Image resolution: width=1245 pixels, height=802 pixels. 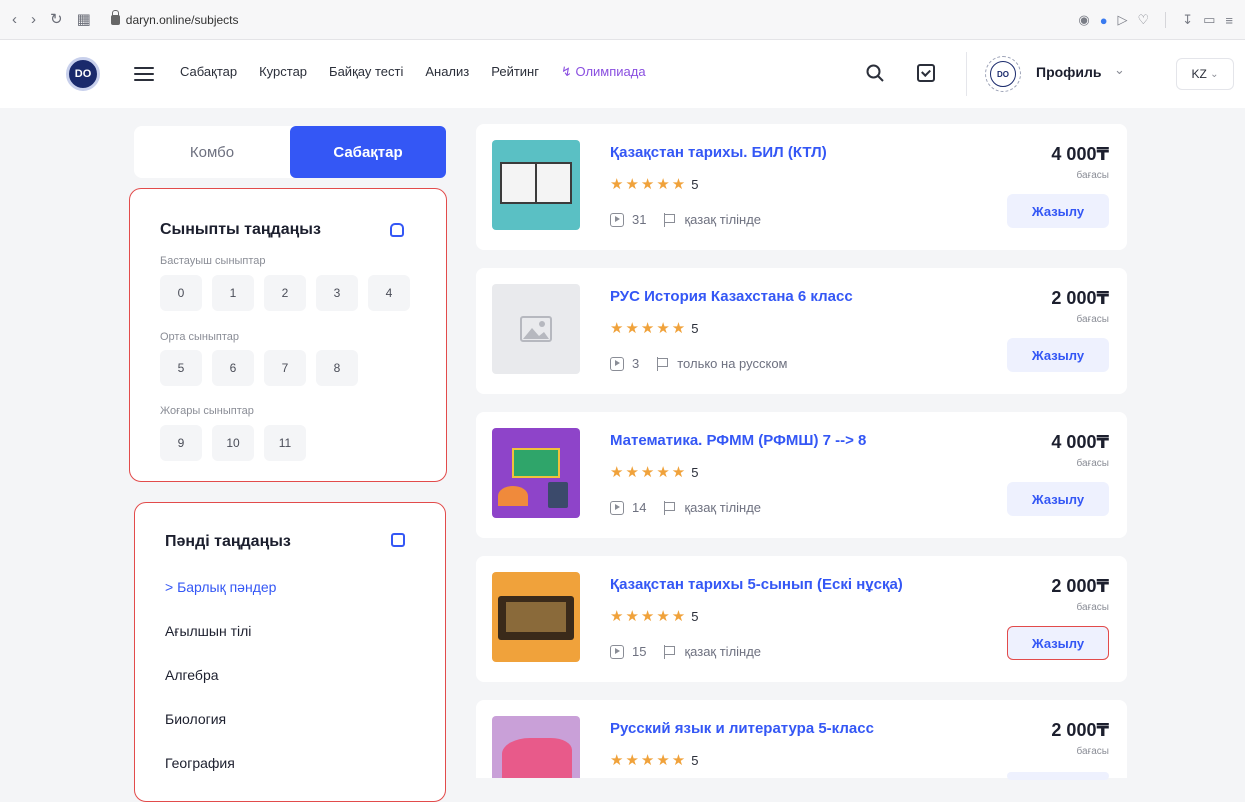 I want to click on grade-chip-6: 6, so click(x=233, y=368).